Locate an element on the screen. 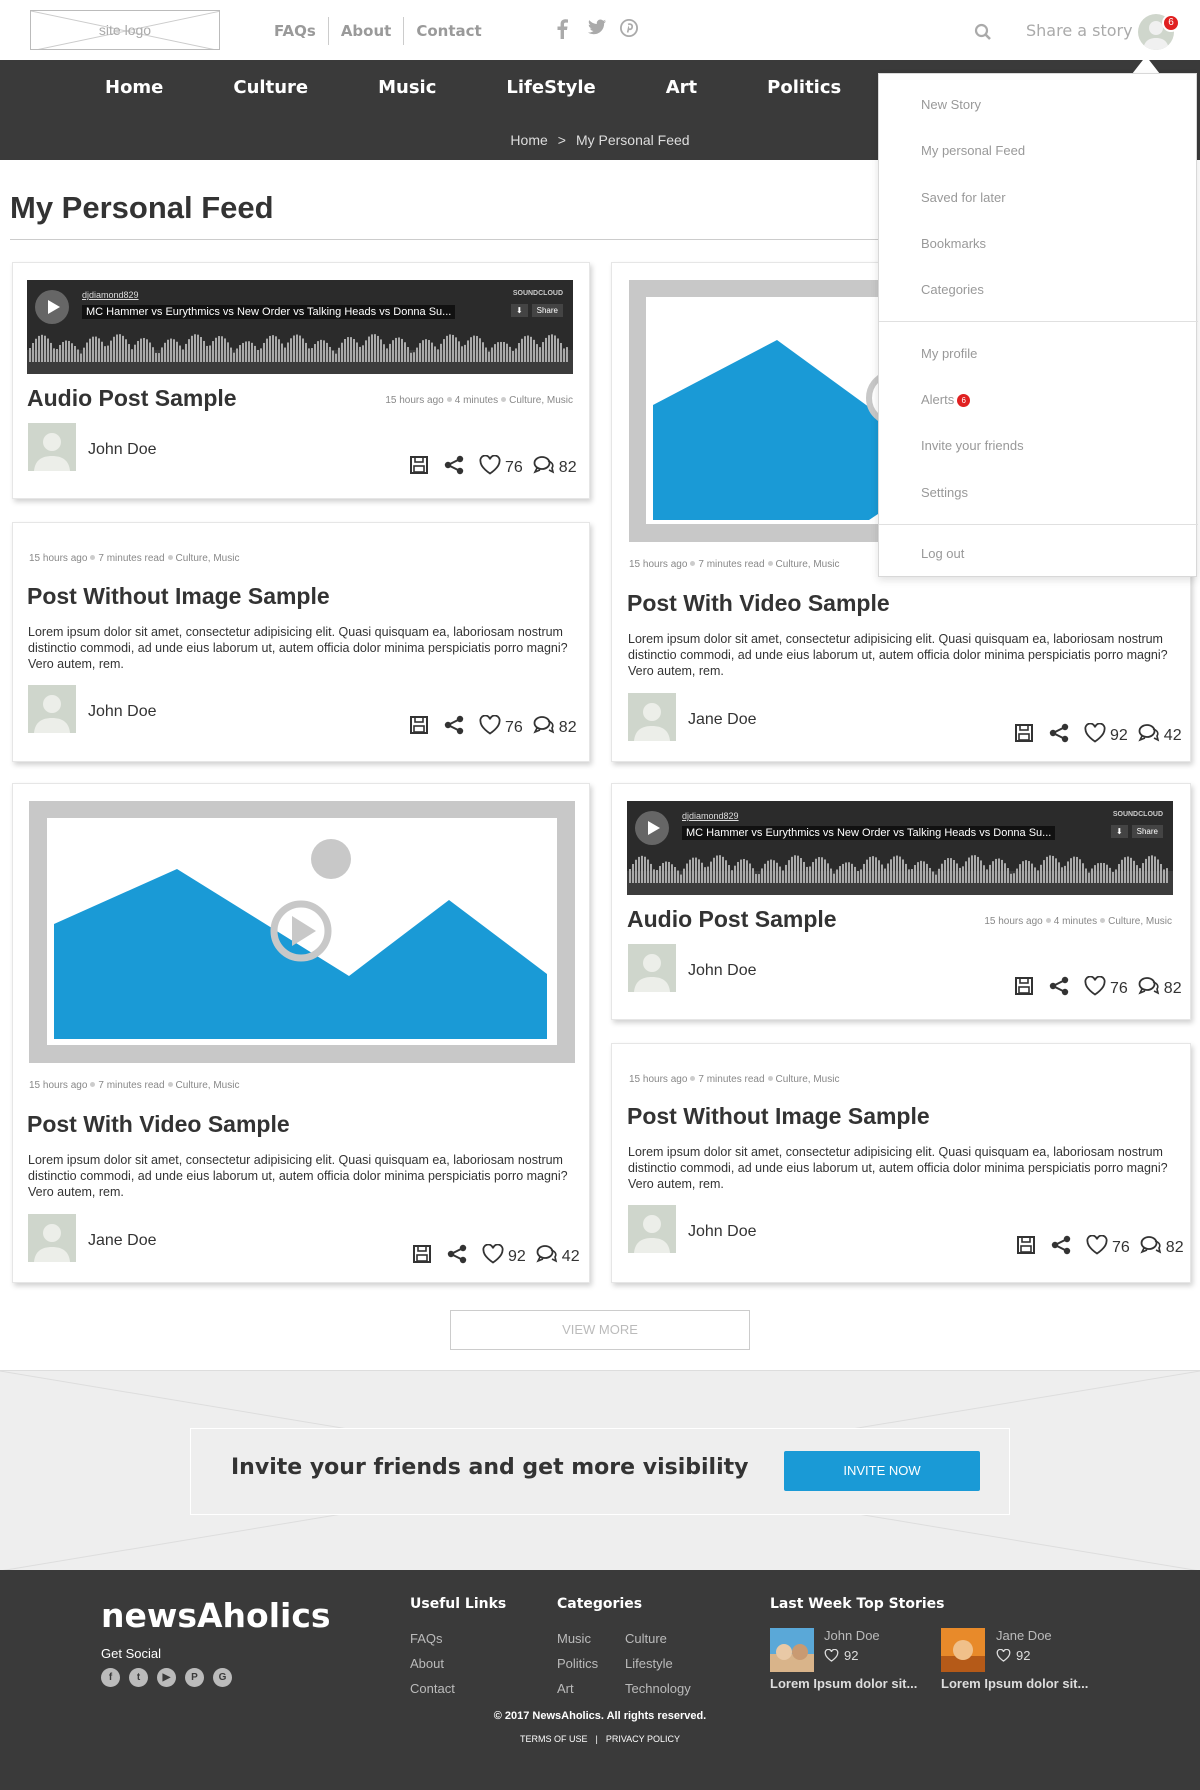 This screenshot has height=1790, width=1200. menu-item-saved: Saved for later is located at coordinates (963, 197).